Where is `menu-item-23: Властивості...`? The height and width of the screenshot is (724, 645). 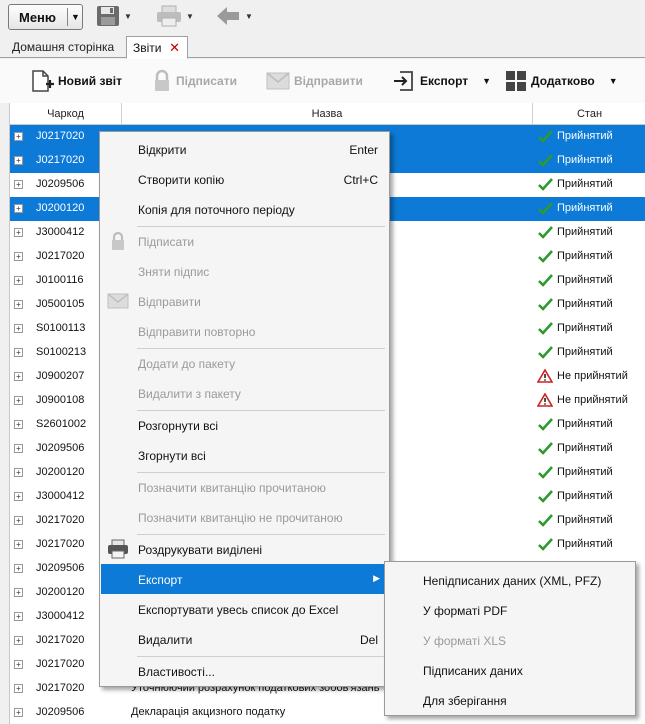 menu-item-23: Властивості... is located at coordinates (244, 671).